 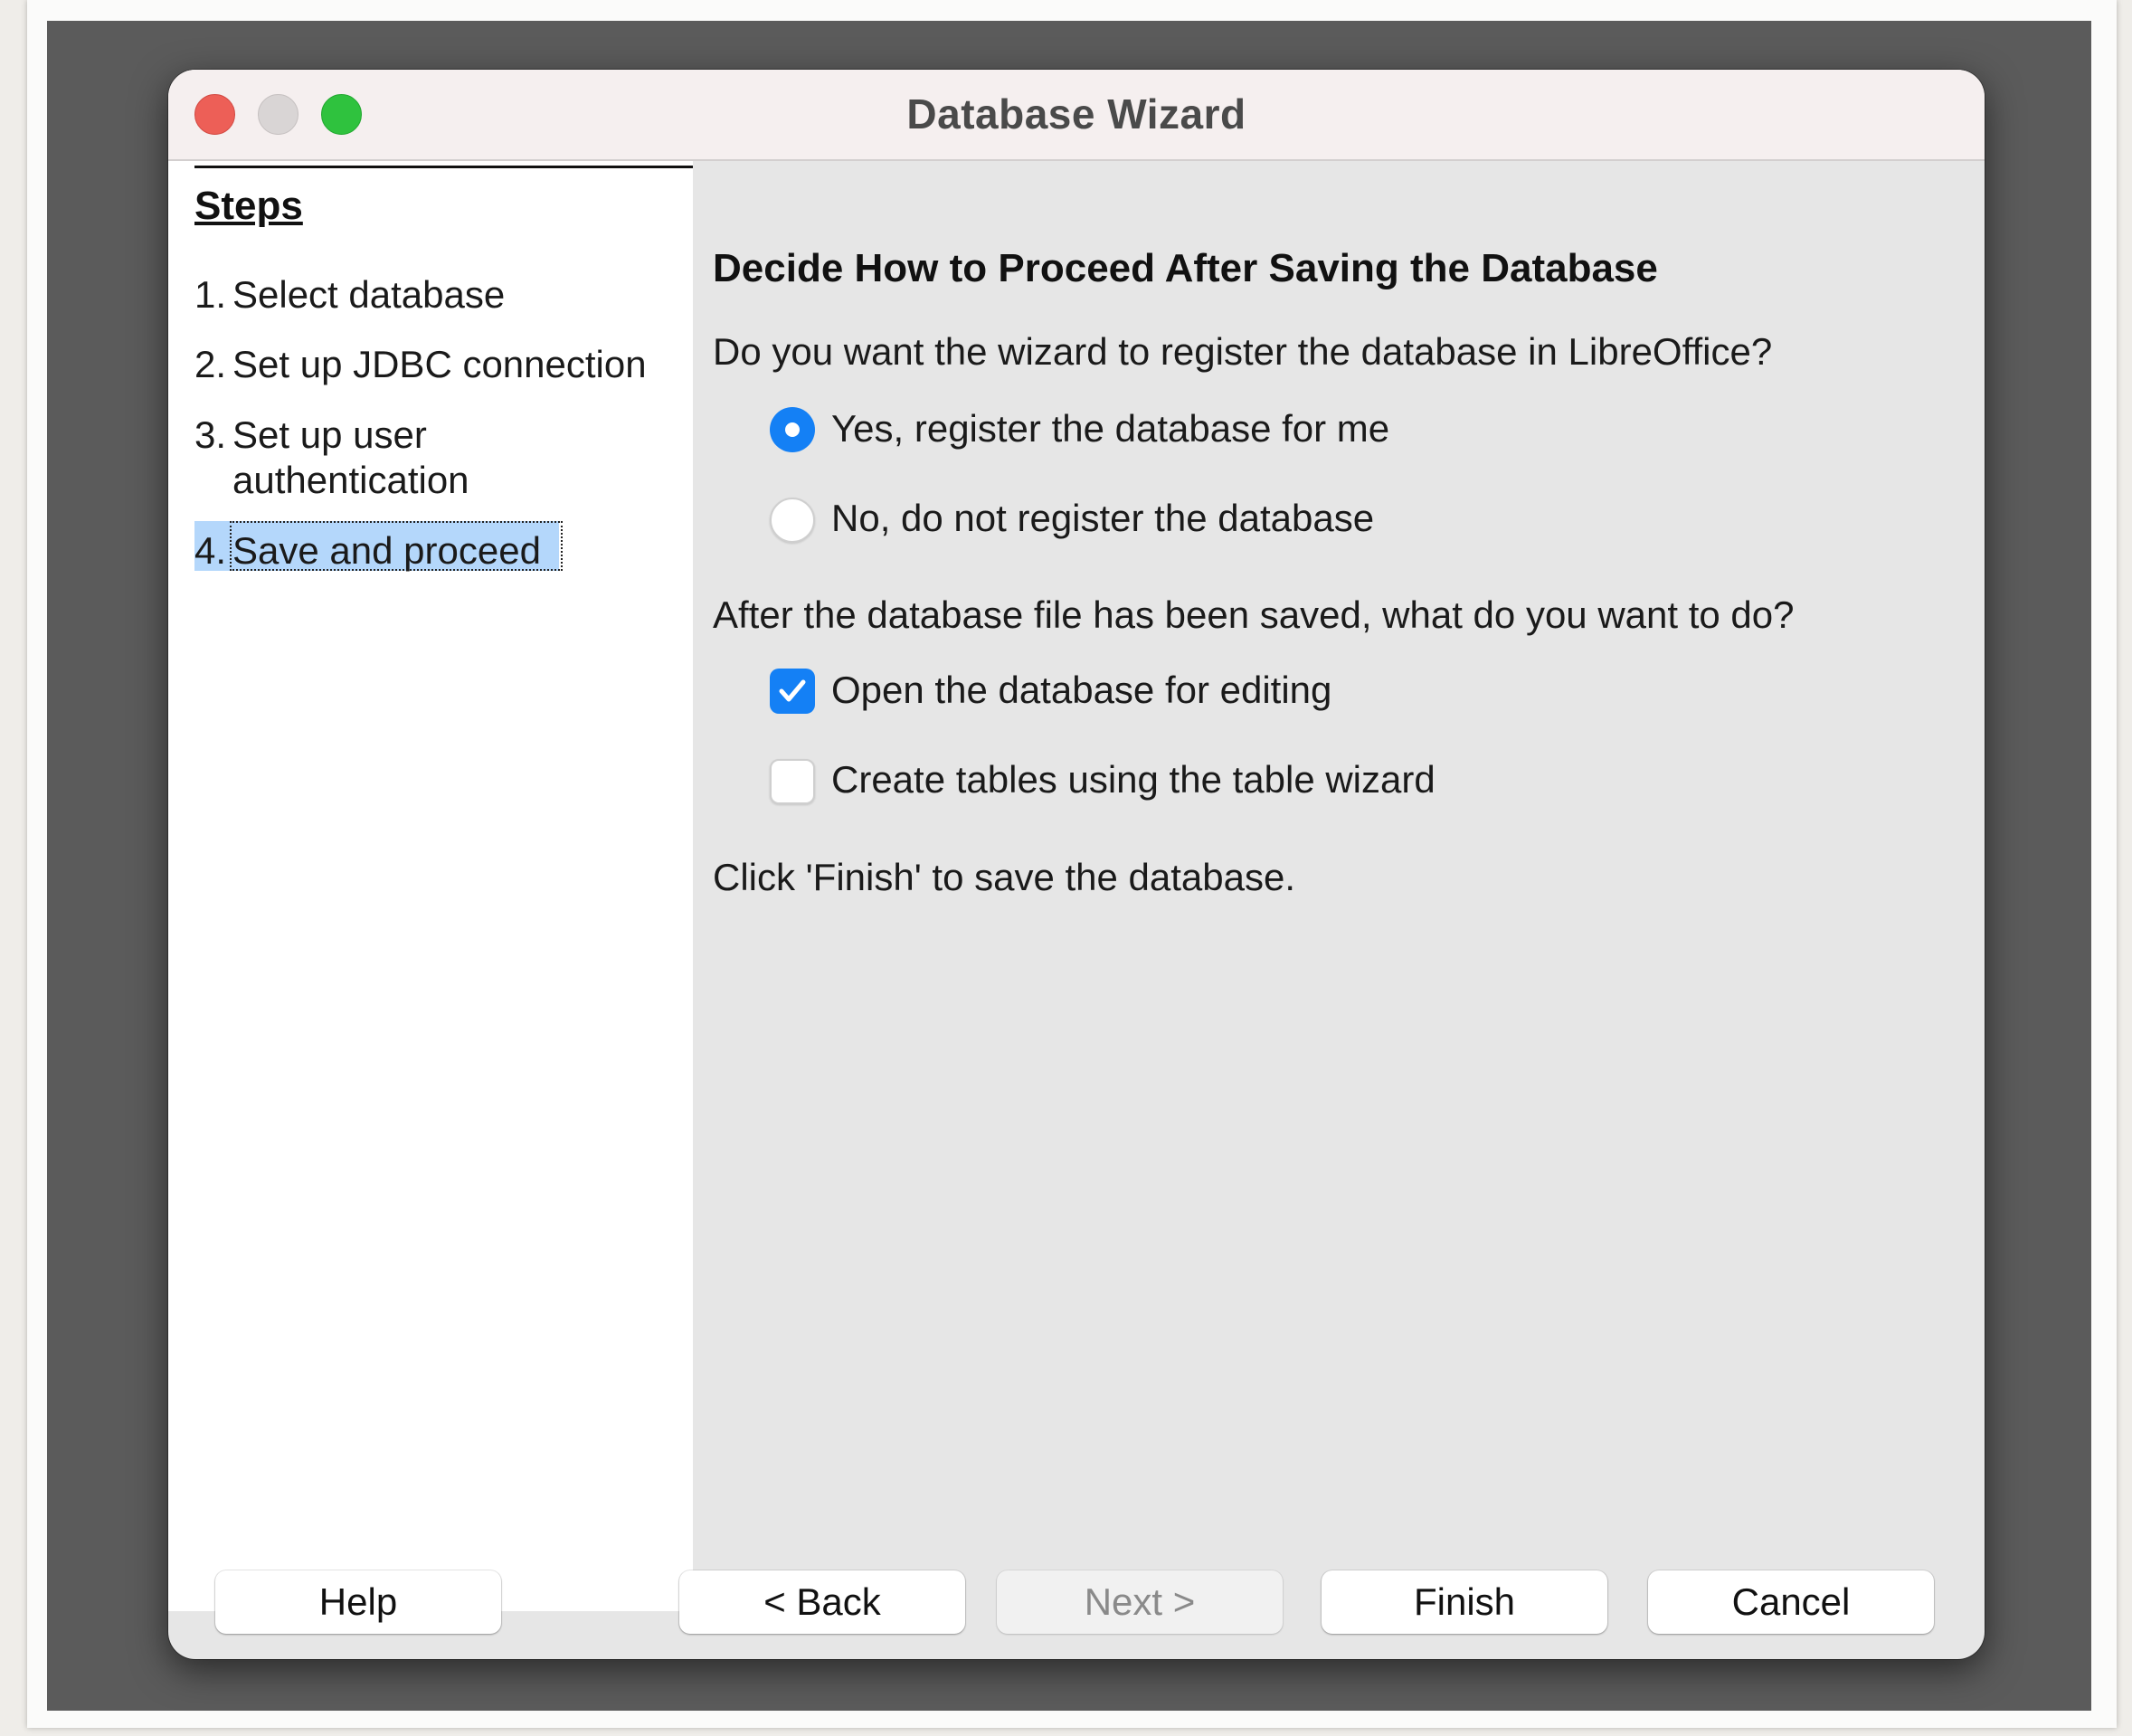 I want to click on step-number: 4., so click(x=210, y=550).